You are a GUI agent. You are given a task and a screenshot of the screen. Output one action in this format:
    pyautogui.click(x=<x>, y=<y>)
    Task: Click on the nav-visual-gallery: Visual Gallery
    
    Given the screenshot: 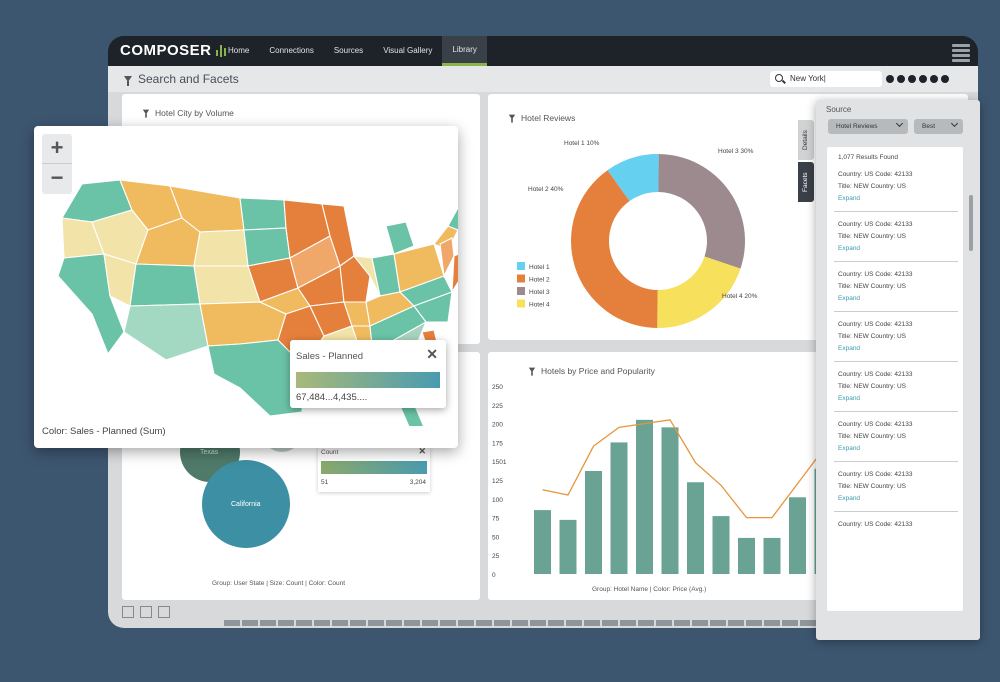 What is the action you would take?
    pyautogui.click(x=407, y=51)
    